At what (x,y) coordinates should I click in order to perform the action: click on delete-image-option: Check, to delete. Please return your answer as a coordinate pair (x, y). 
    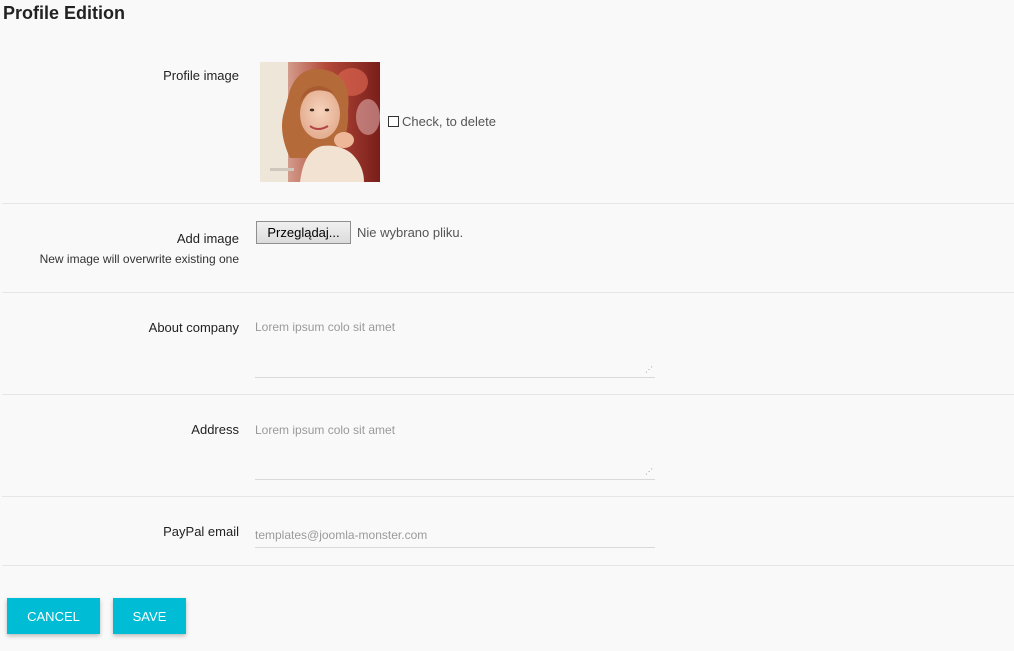
    Looking at the image, I should click on (442, 121).